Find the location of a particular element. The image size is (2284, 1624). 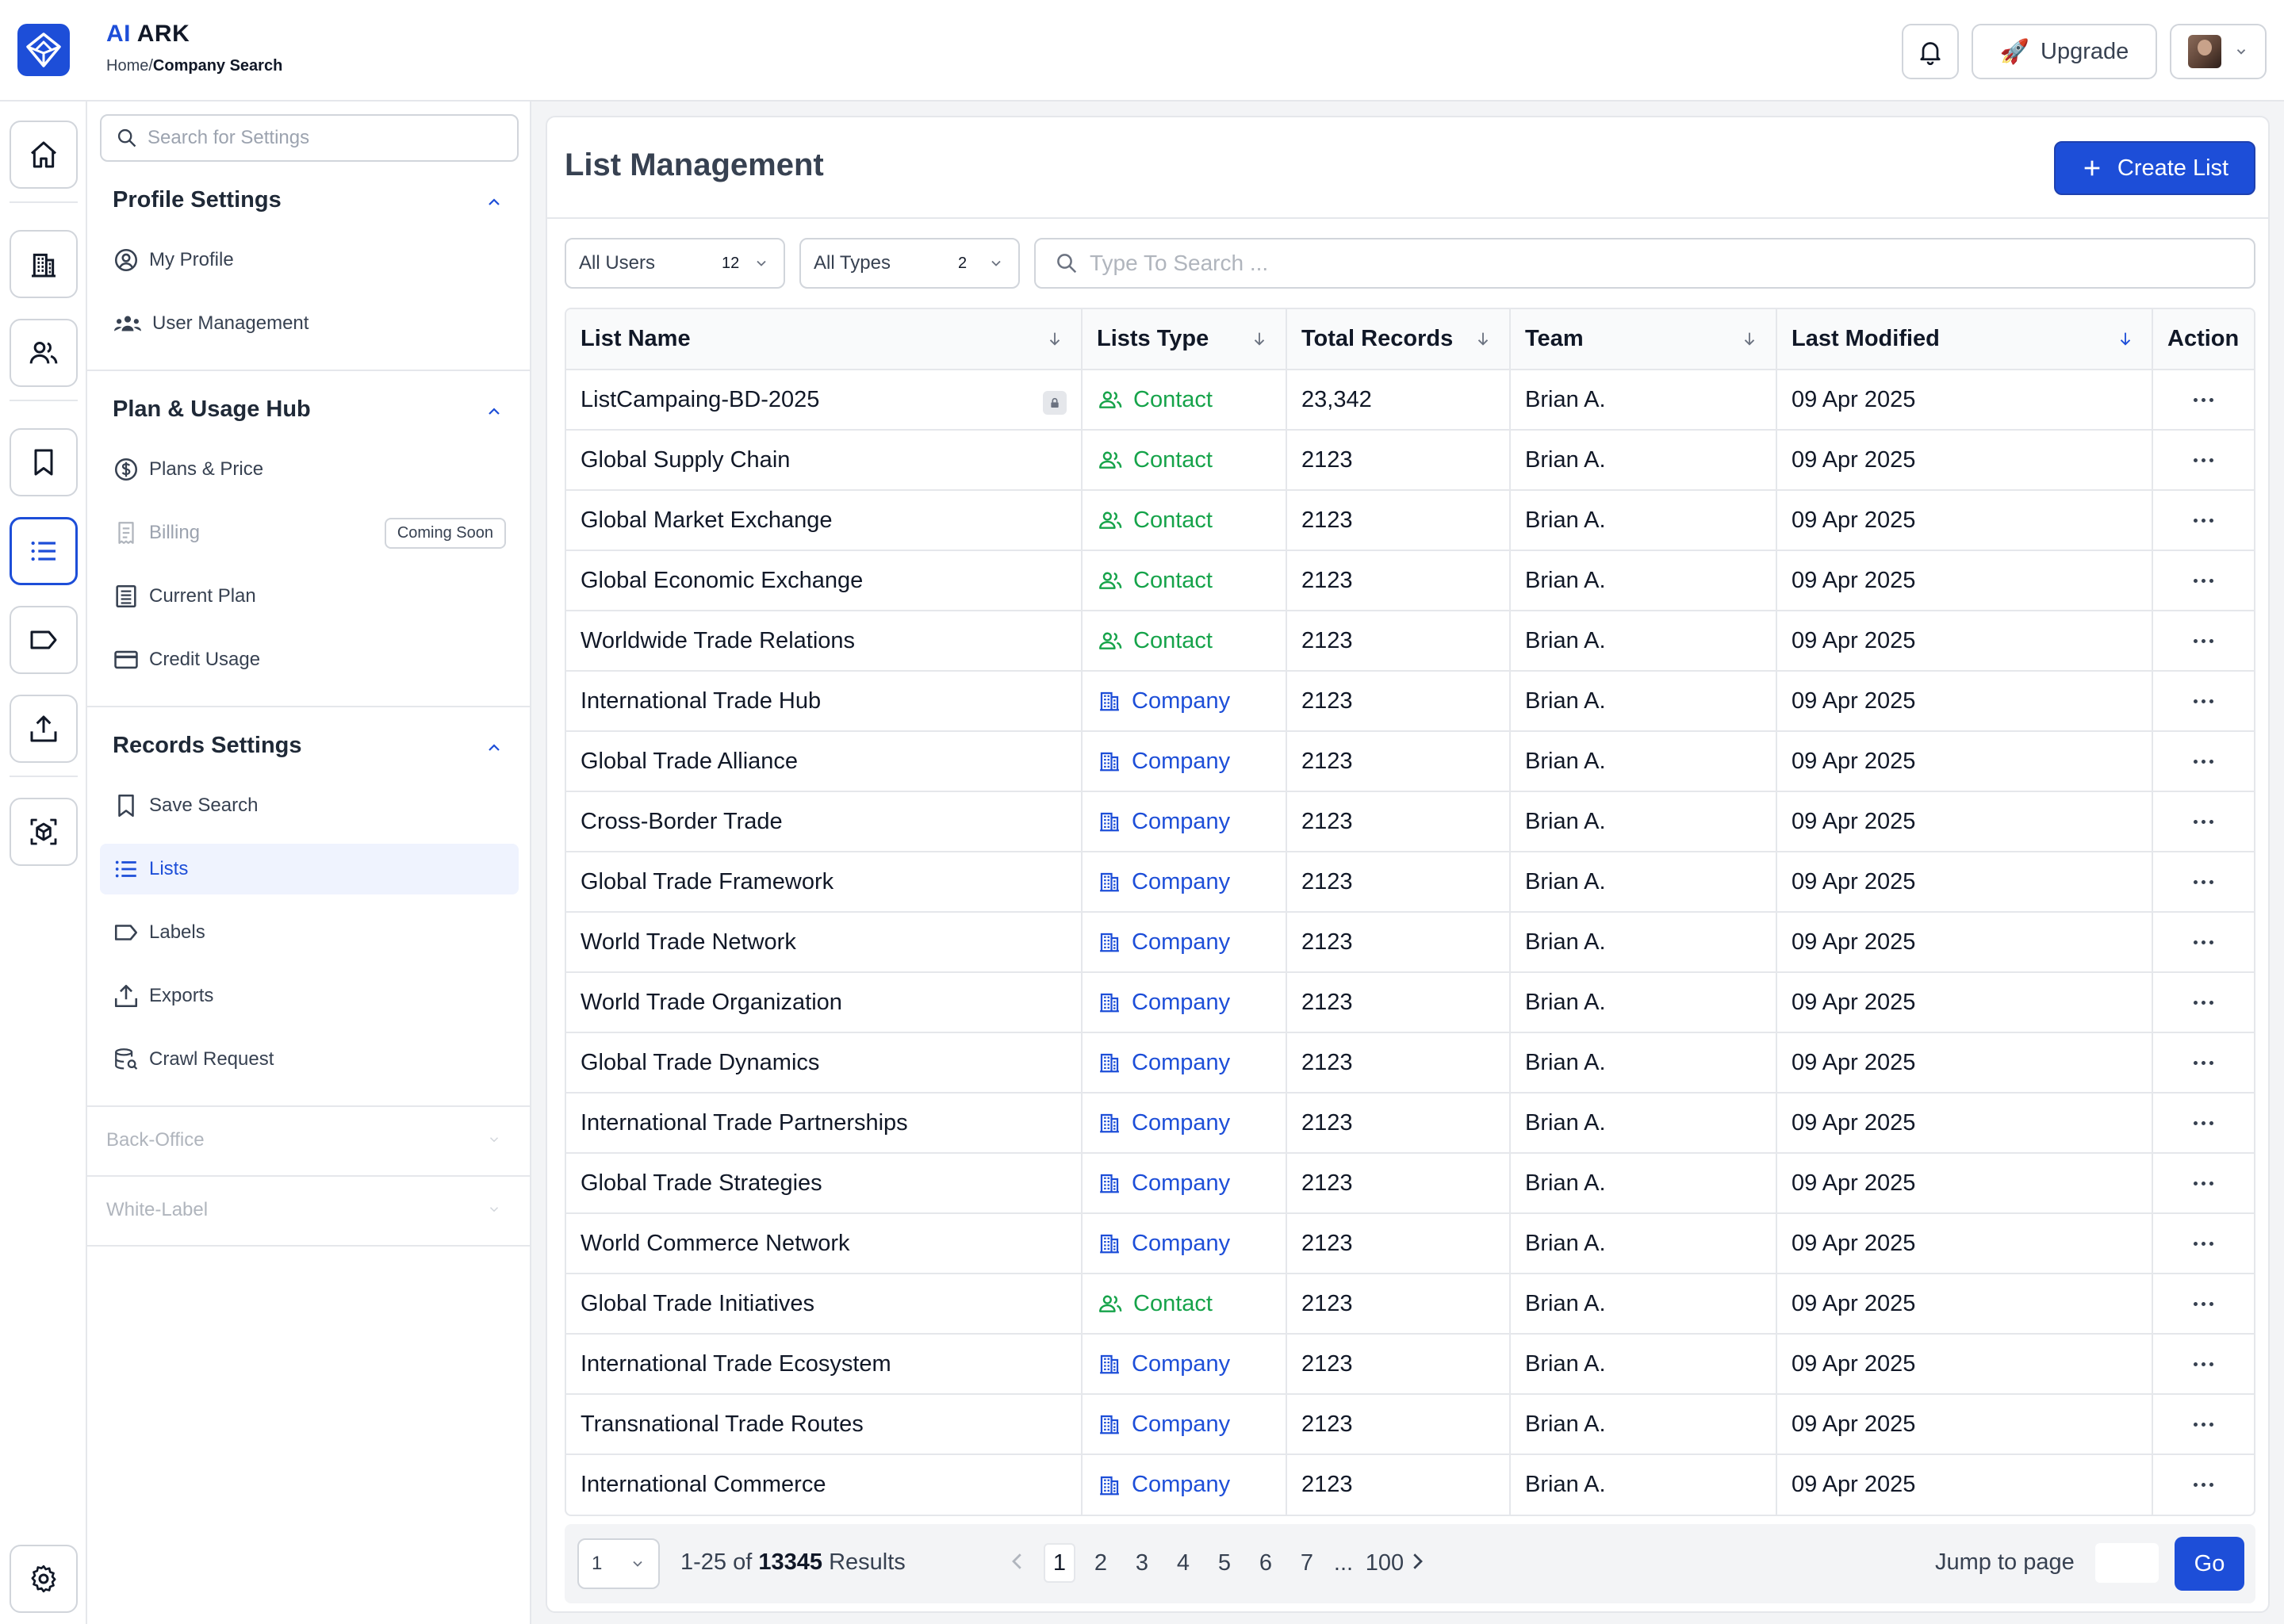

notifications-button is located at coordinates (1930, 52).